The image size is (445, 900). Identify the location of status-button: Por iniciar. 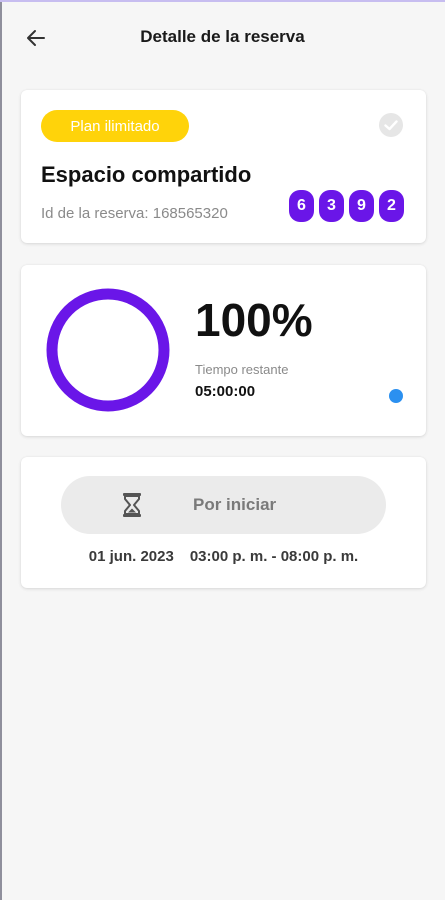
(223, 505).